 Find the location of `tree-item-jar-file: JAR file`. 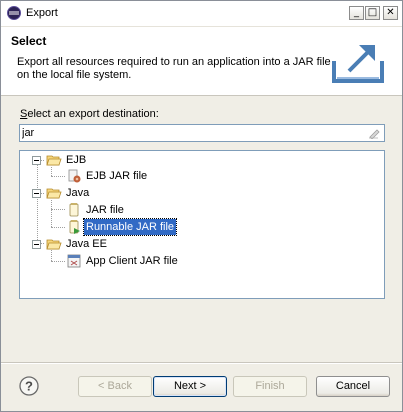

tree-item-jar-file: JAR file is located at coordinates (166, 210).